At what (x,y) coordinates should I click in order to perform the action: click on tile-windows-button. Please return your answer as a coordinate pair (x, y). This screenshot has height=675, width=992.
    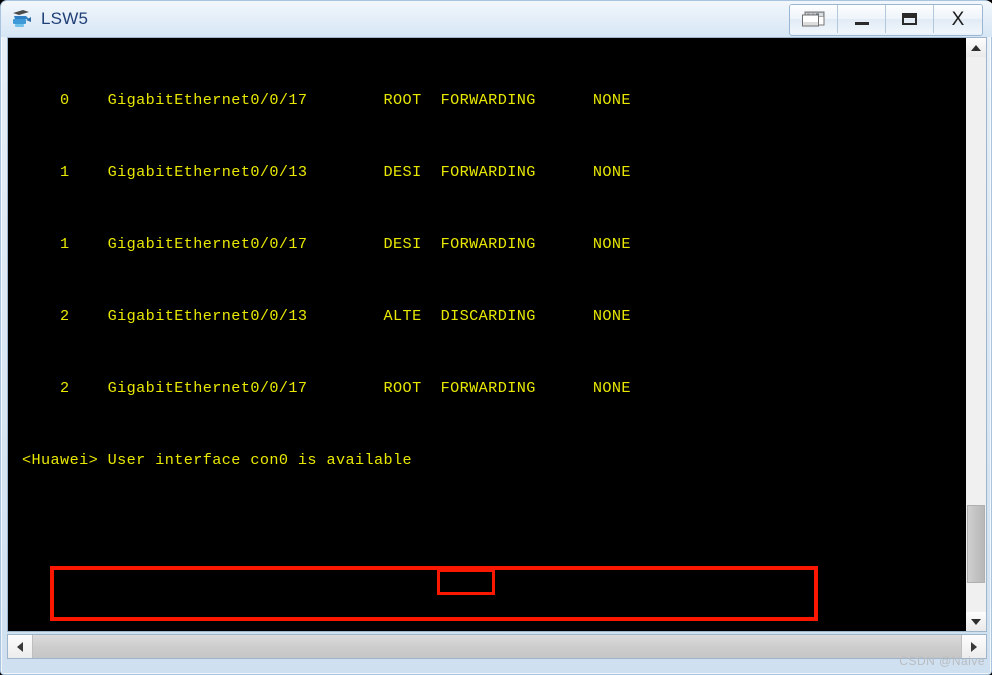
    Looking at the image, I should click on (814, 19).